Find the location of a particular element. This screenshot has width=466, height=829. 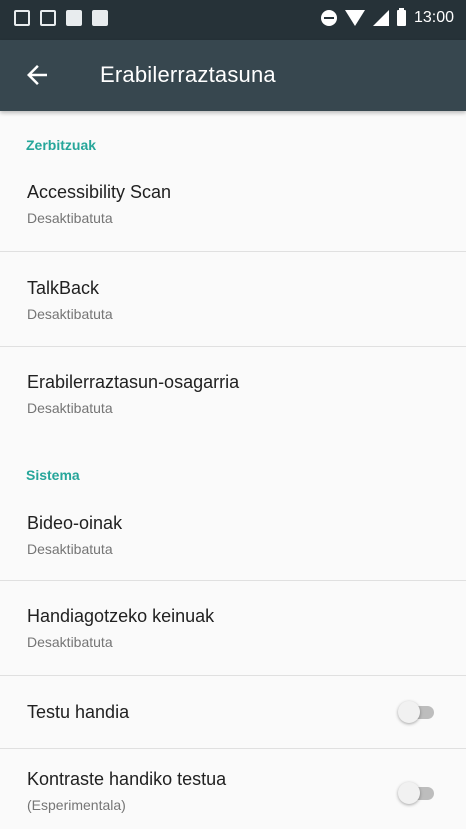

settings-item-accessibility-scan: Accessibility Scan Desaktibatuta is located at coordinates (233, 208).